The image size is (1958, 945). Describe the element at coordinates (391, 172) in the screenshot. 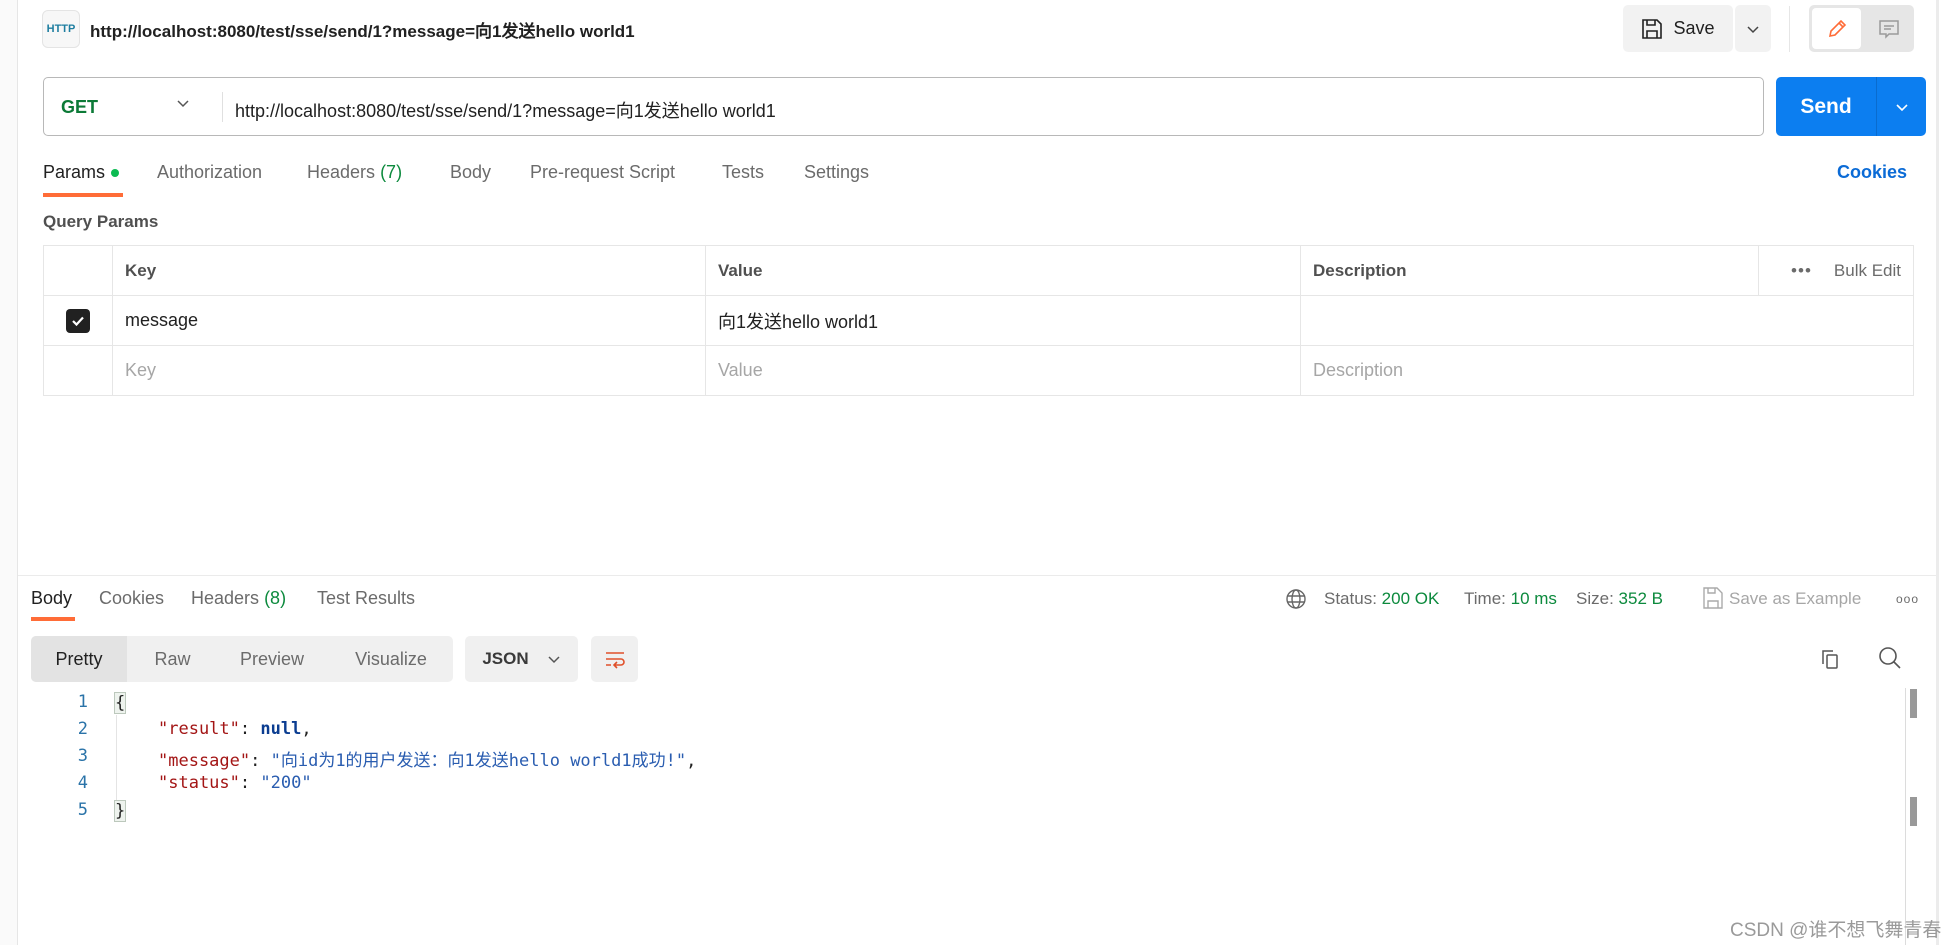

I see `headers-count: (7)` at that location.